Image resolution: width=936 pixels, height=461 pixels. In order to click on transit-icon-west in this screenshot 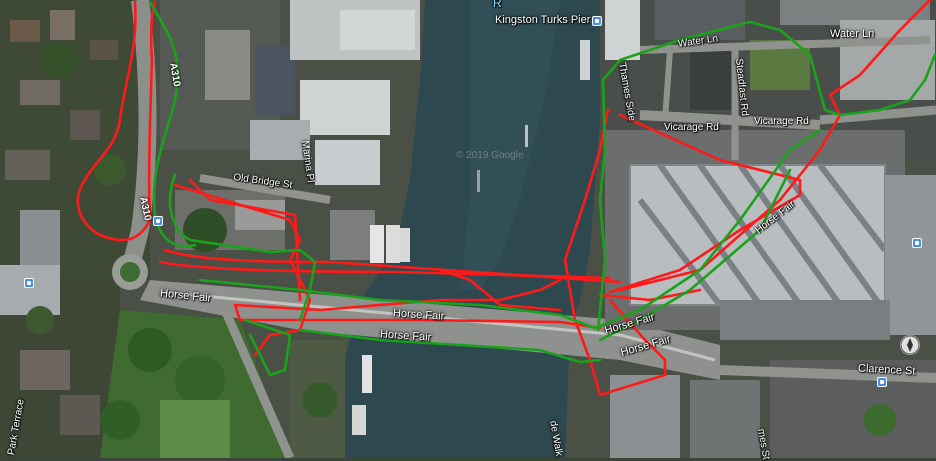, I will do `click(29, 283)`.